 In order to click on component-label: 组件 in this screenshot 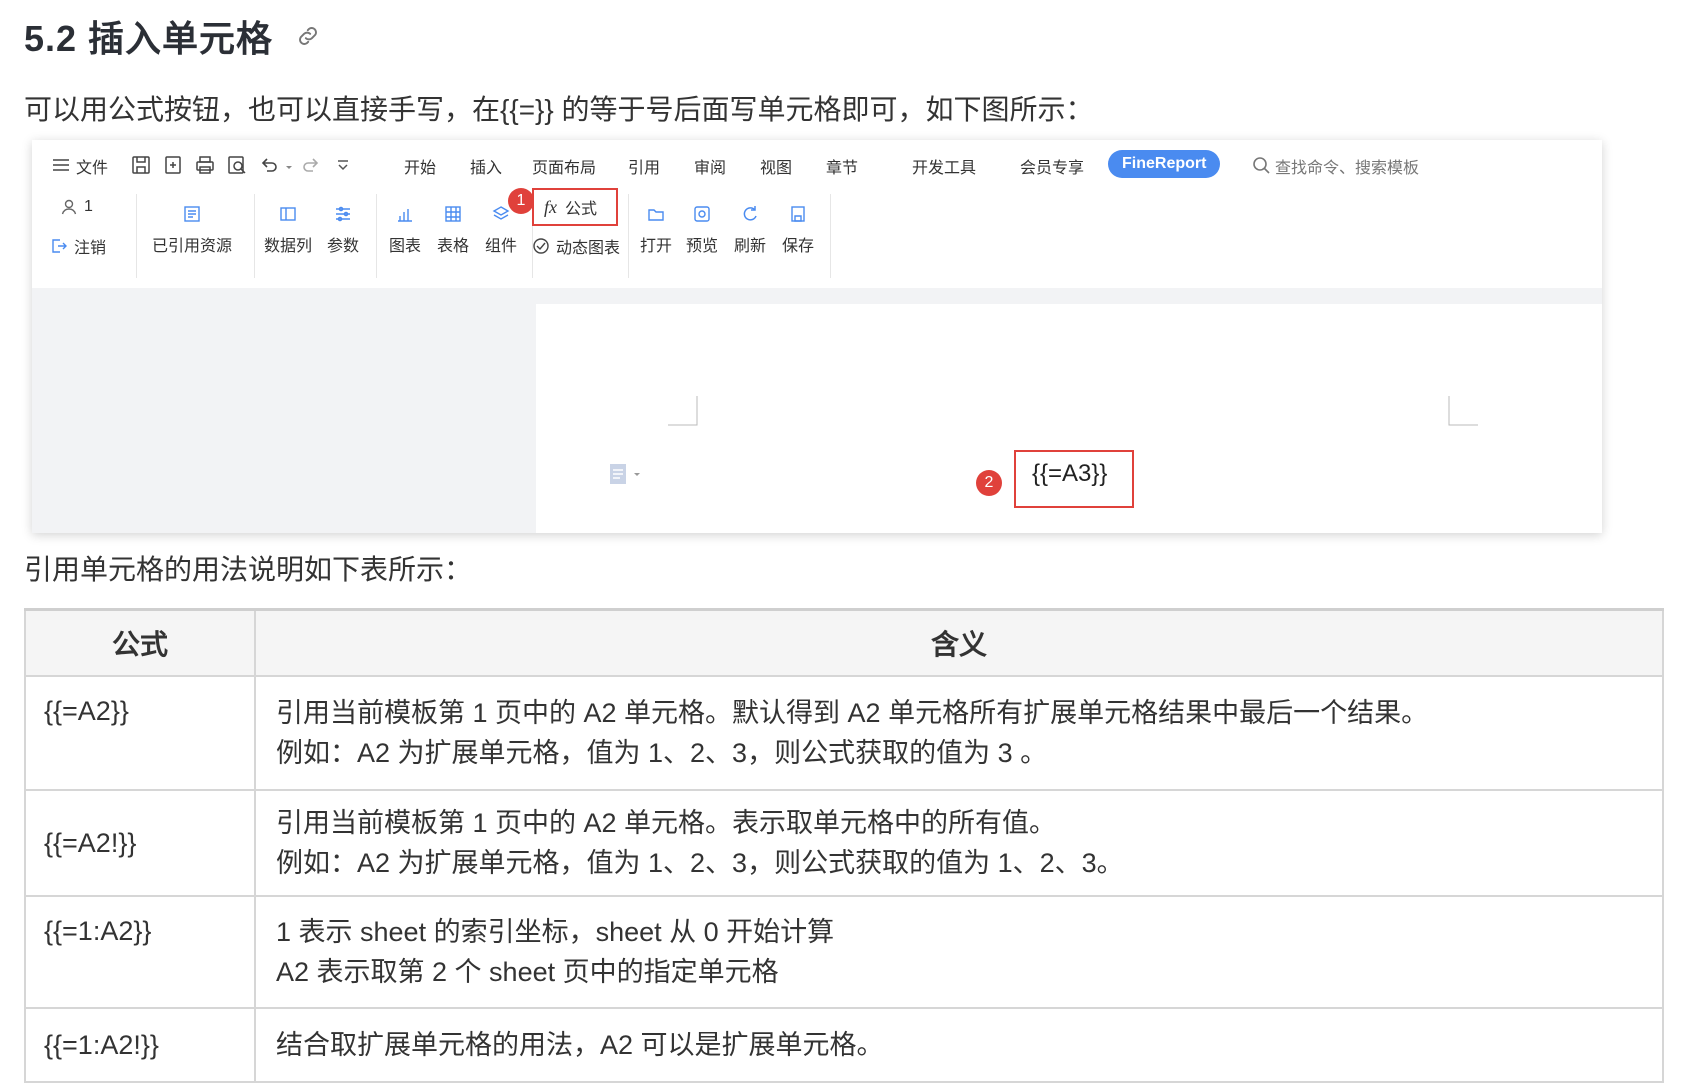, I will do `click(500, 246)`.